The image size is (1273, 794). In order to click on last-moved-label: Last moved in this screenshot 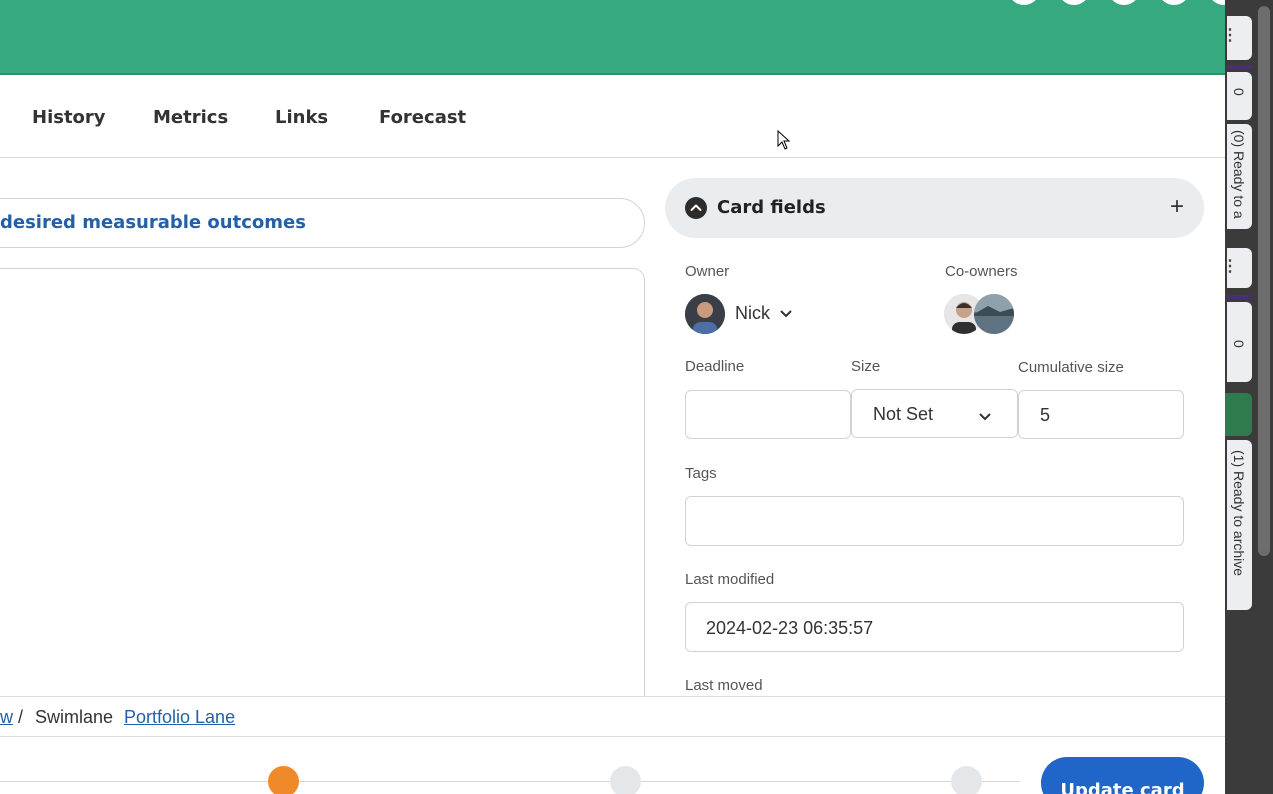, I will do `click(724, 685)`.